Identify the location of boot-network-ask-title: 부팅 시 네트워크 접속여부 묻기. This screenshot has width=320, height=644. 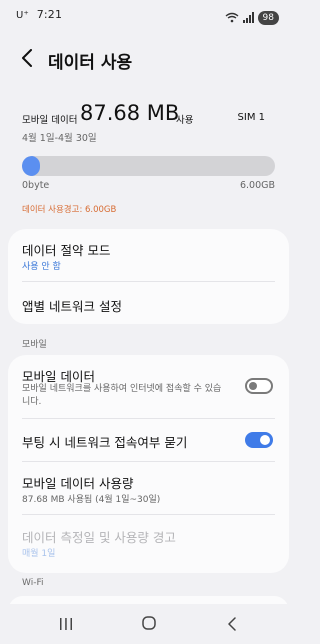
(105, 442).